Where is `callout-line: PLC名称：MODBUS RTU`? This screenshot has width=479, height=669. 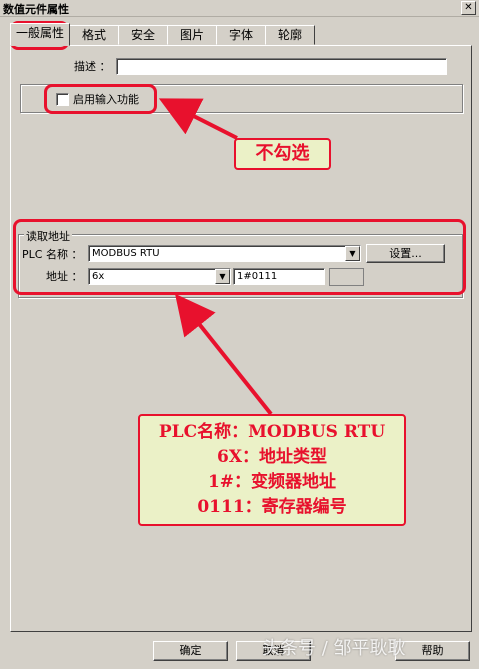 callout-line: PLC名称：MODBUS RTU is located at coordinates (272, 432).